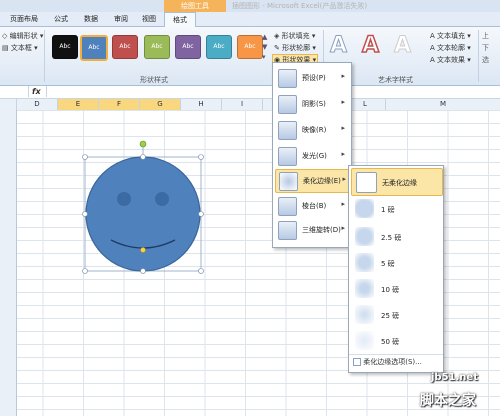  I want to click on column-header: M, so click(443, 104).